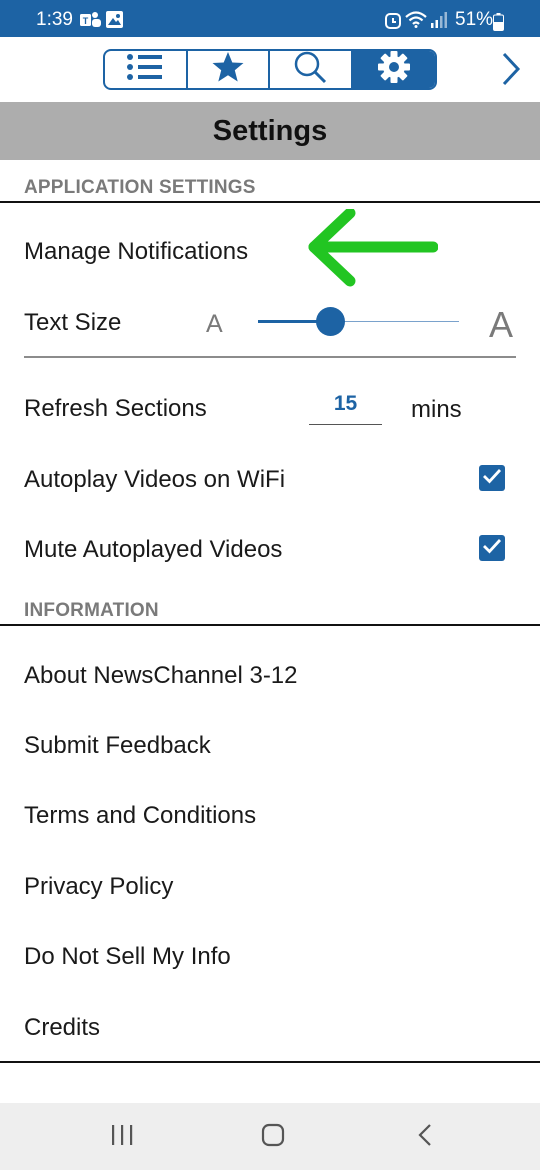 The image size is (540, 1170). I want to click on about-item: About NewsChannel 3-12, so click(161, 676).